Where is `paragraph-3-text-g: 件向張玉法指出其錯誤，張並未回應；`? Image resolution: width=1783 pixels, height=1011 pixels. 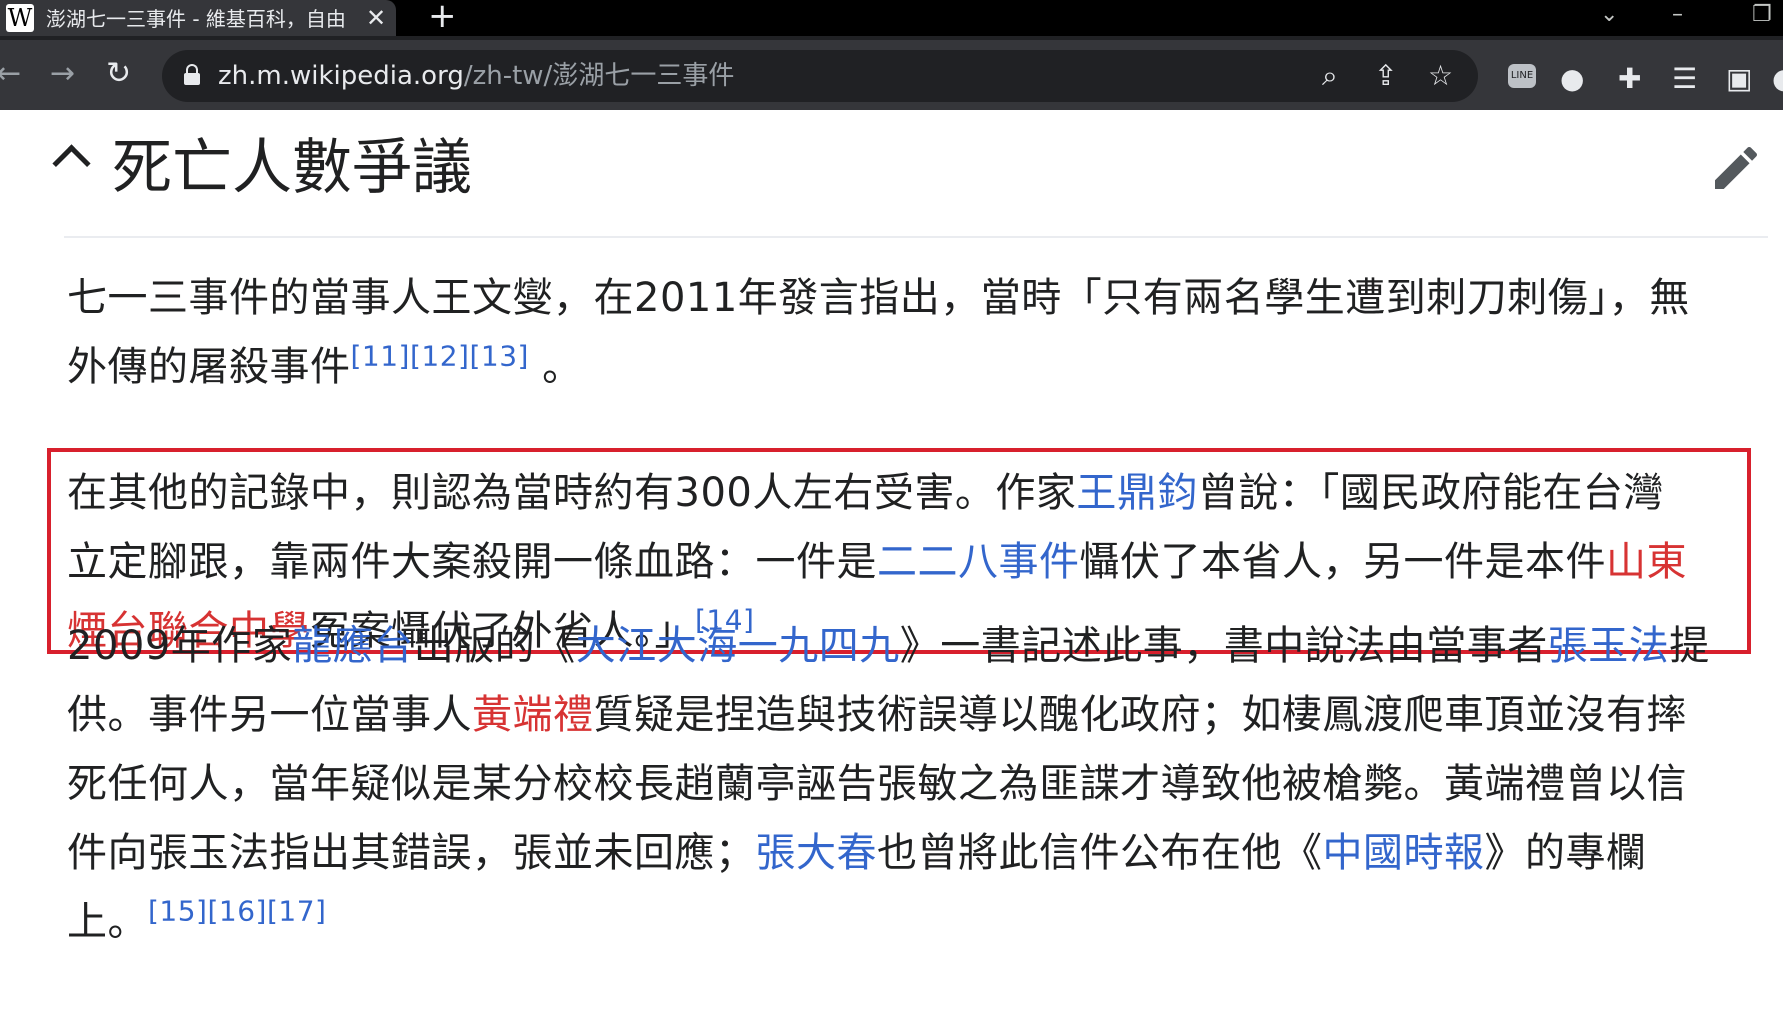
paragraph-3-text-g: 件向張玉法指出其錯誤，張並未回應； is located at coordinates (411, 853).